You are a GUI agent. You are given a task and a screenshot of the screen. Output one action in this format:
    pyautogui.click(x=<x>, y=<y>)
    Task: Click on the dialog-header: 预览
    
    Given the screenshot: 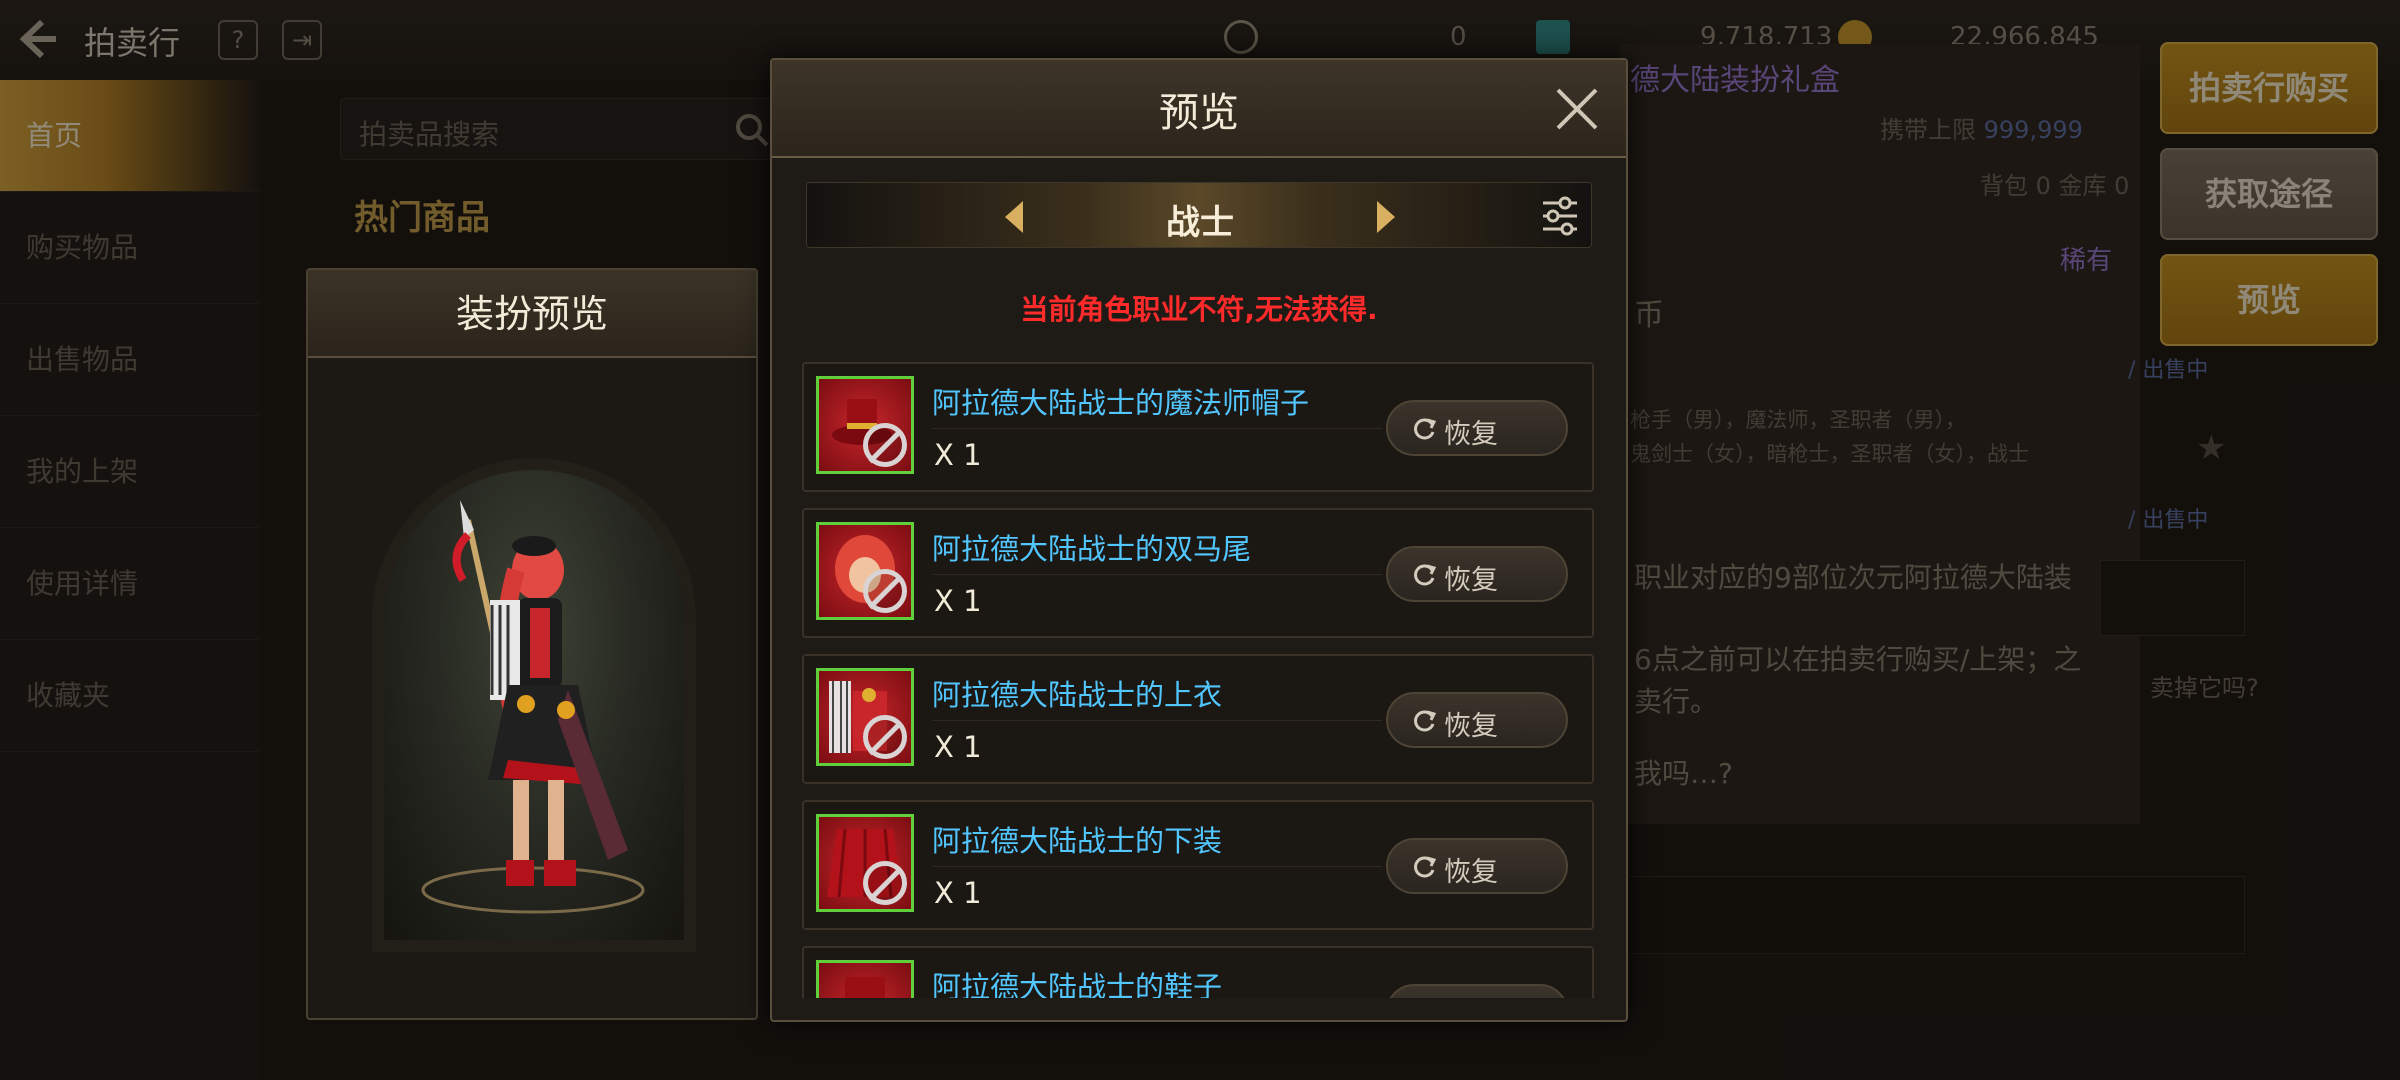 What is the action you would take?
    pyautogui.click(x=1199, y=109)
    